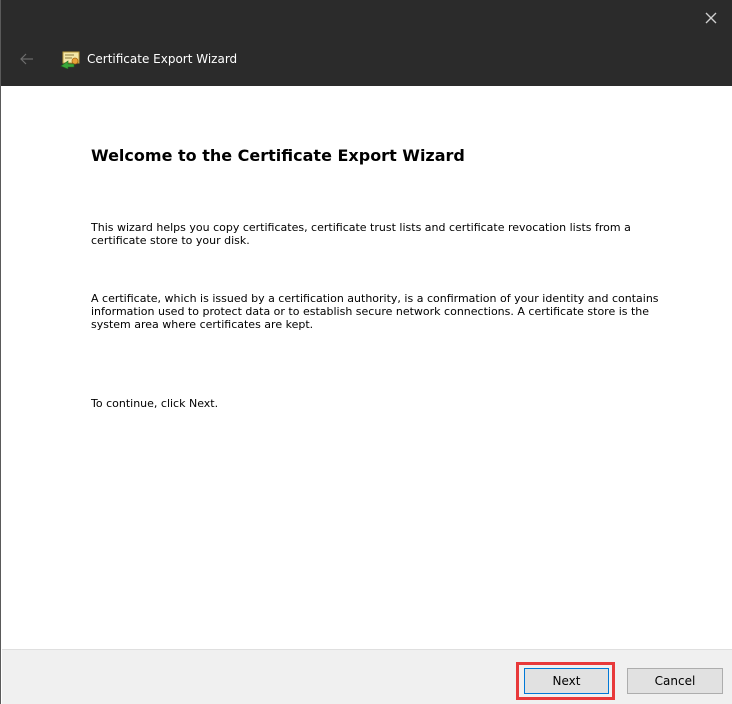 The width and height of the screenshot is (732, 704). Describe the element at coordinates (155, 403) in the screenshot. I see `continue-instruction-text: To continue, click Next.` at that location.